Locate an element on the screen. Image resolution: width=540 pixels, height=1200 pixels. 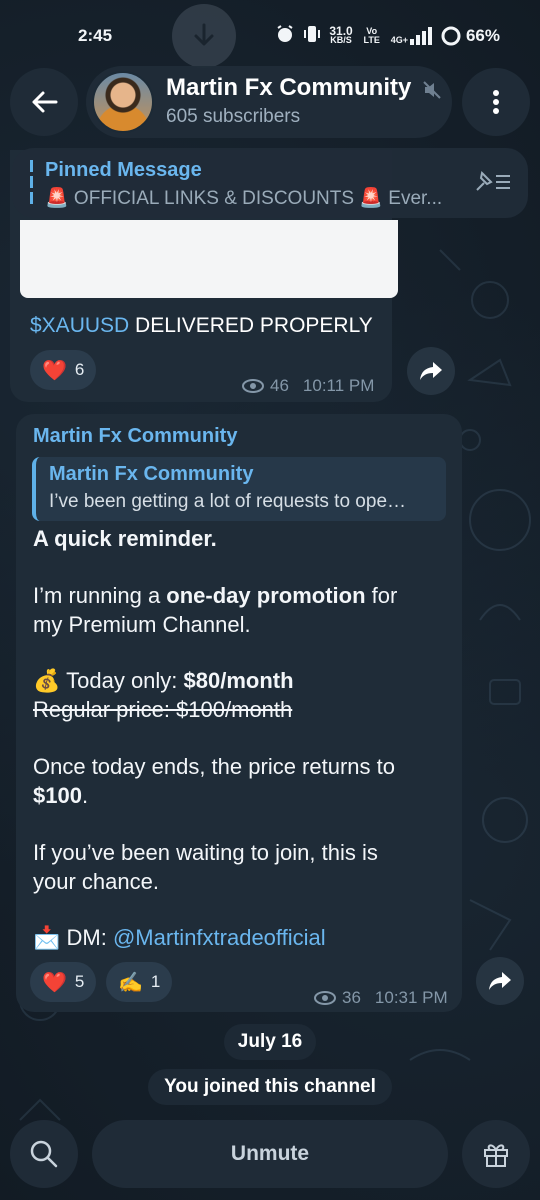
writing-hand-icon: ✍️ is located at coordinates (130, 982).